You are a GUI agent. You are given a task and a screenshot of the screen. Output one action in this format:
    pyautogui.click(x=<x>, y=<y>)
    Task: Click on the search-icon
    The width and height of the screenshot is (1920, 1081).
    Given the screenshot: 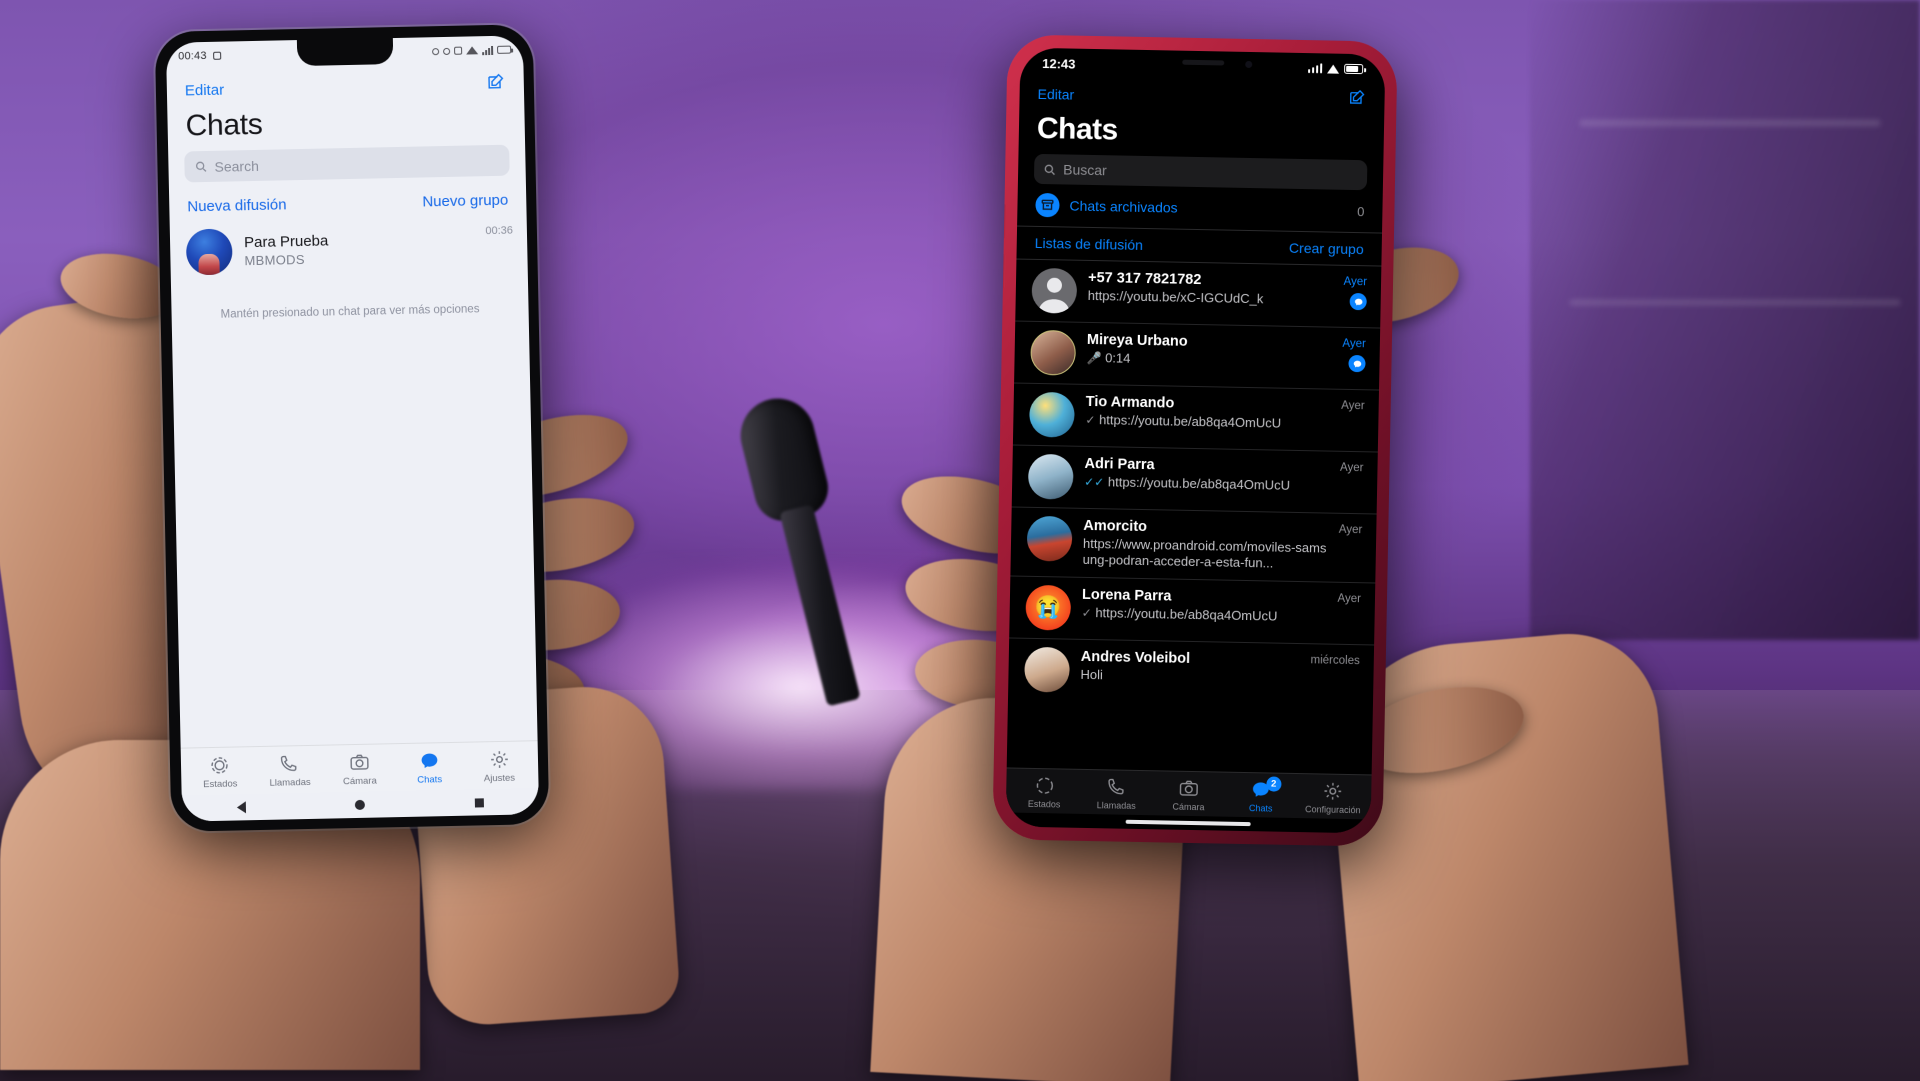 What is the action you would take?
    pyautogui.click(x=201, y=166)
    